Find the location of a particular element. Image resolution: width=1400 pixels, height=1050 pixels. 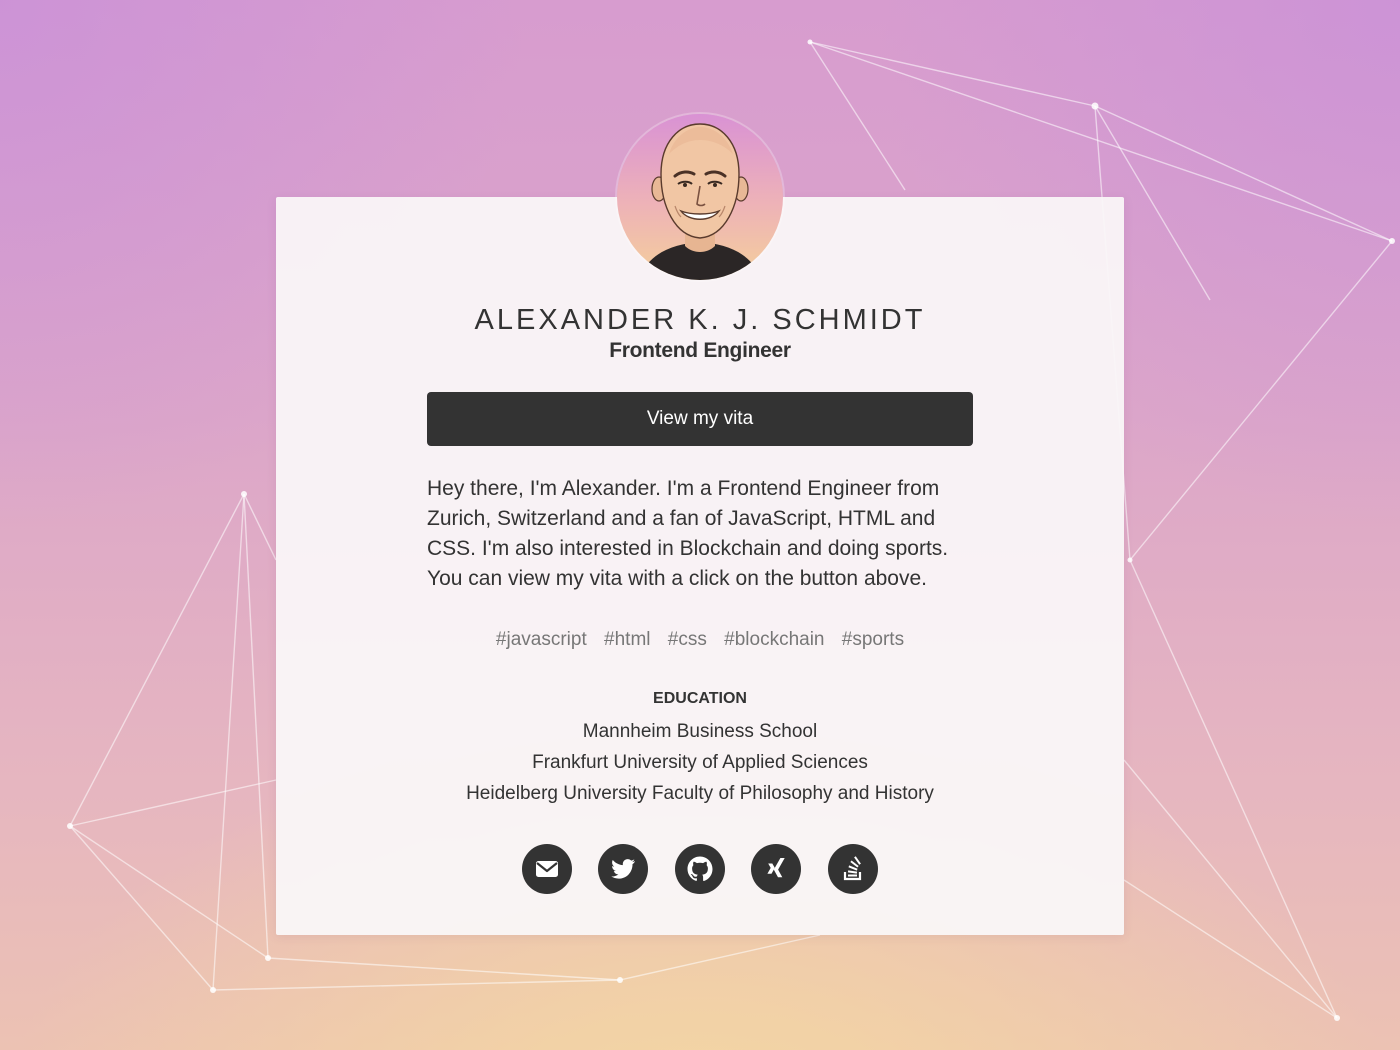

avatar is located at coordinates (700, 197).